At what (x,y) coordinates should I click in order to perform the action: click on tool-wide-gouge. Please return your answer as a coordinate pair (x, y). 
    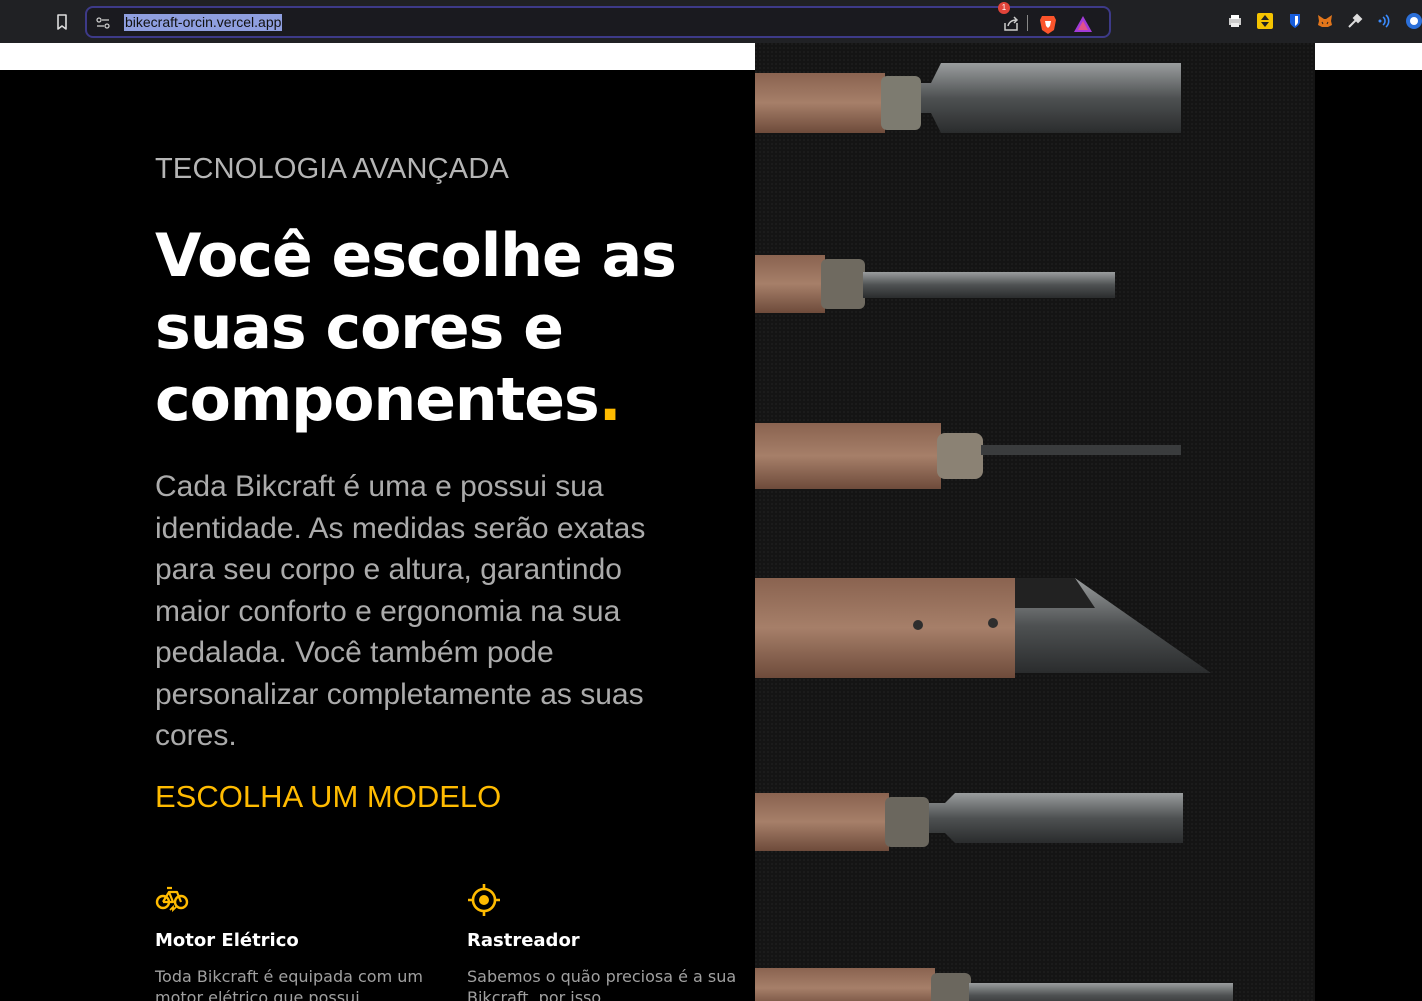
    Looking at the image, I should click on (968, 98).